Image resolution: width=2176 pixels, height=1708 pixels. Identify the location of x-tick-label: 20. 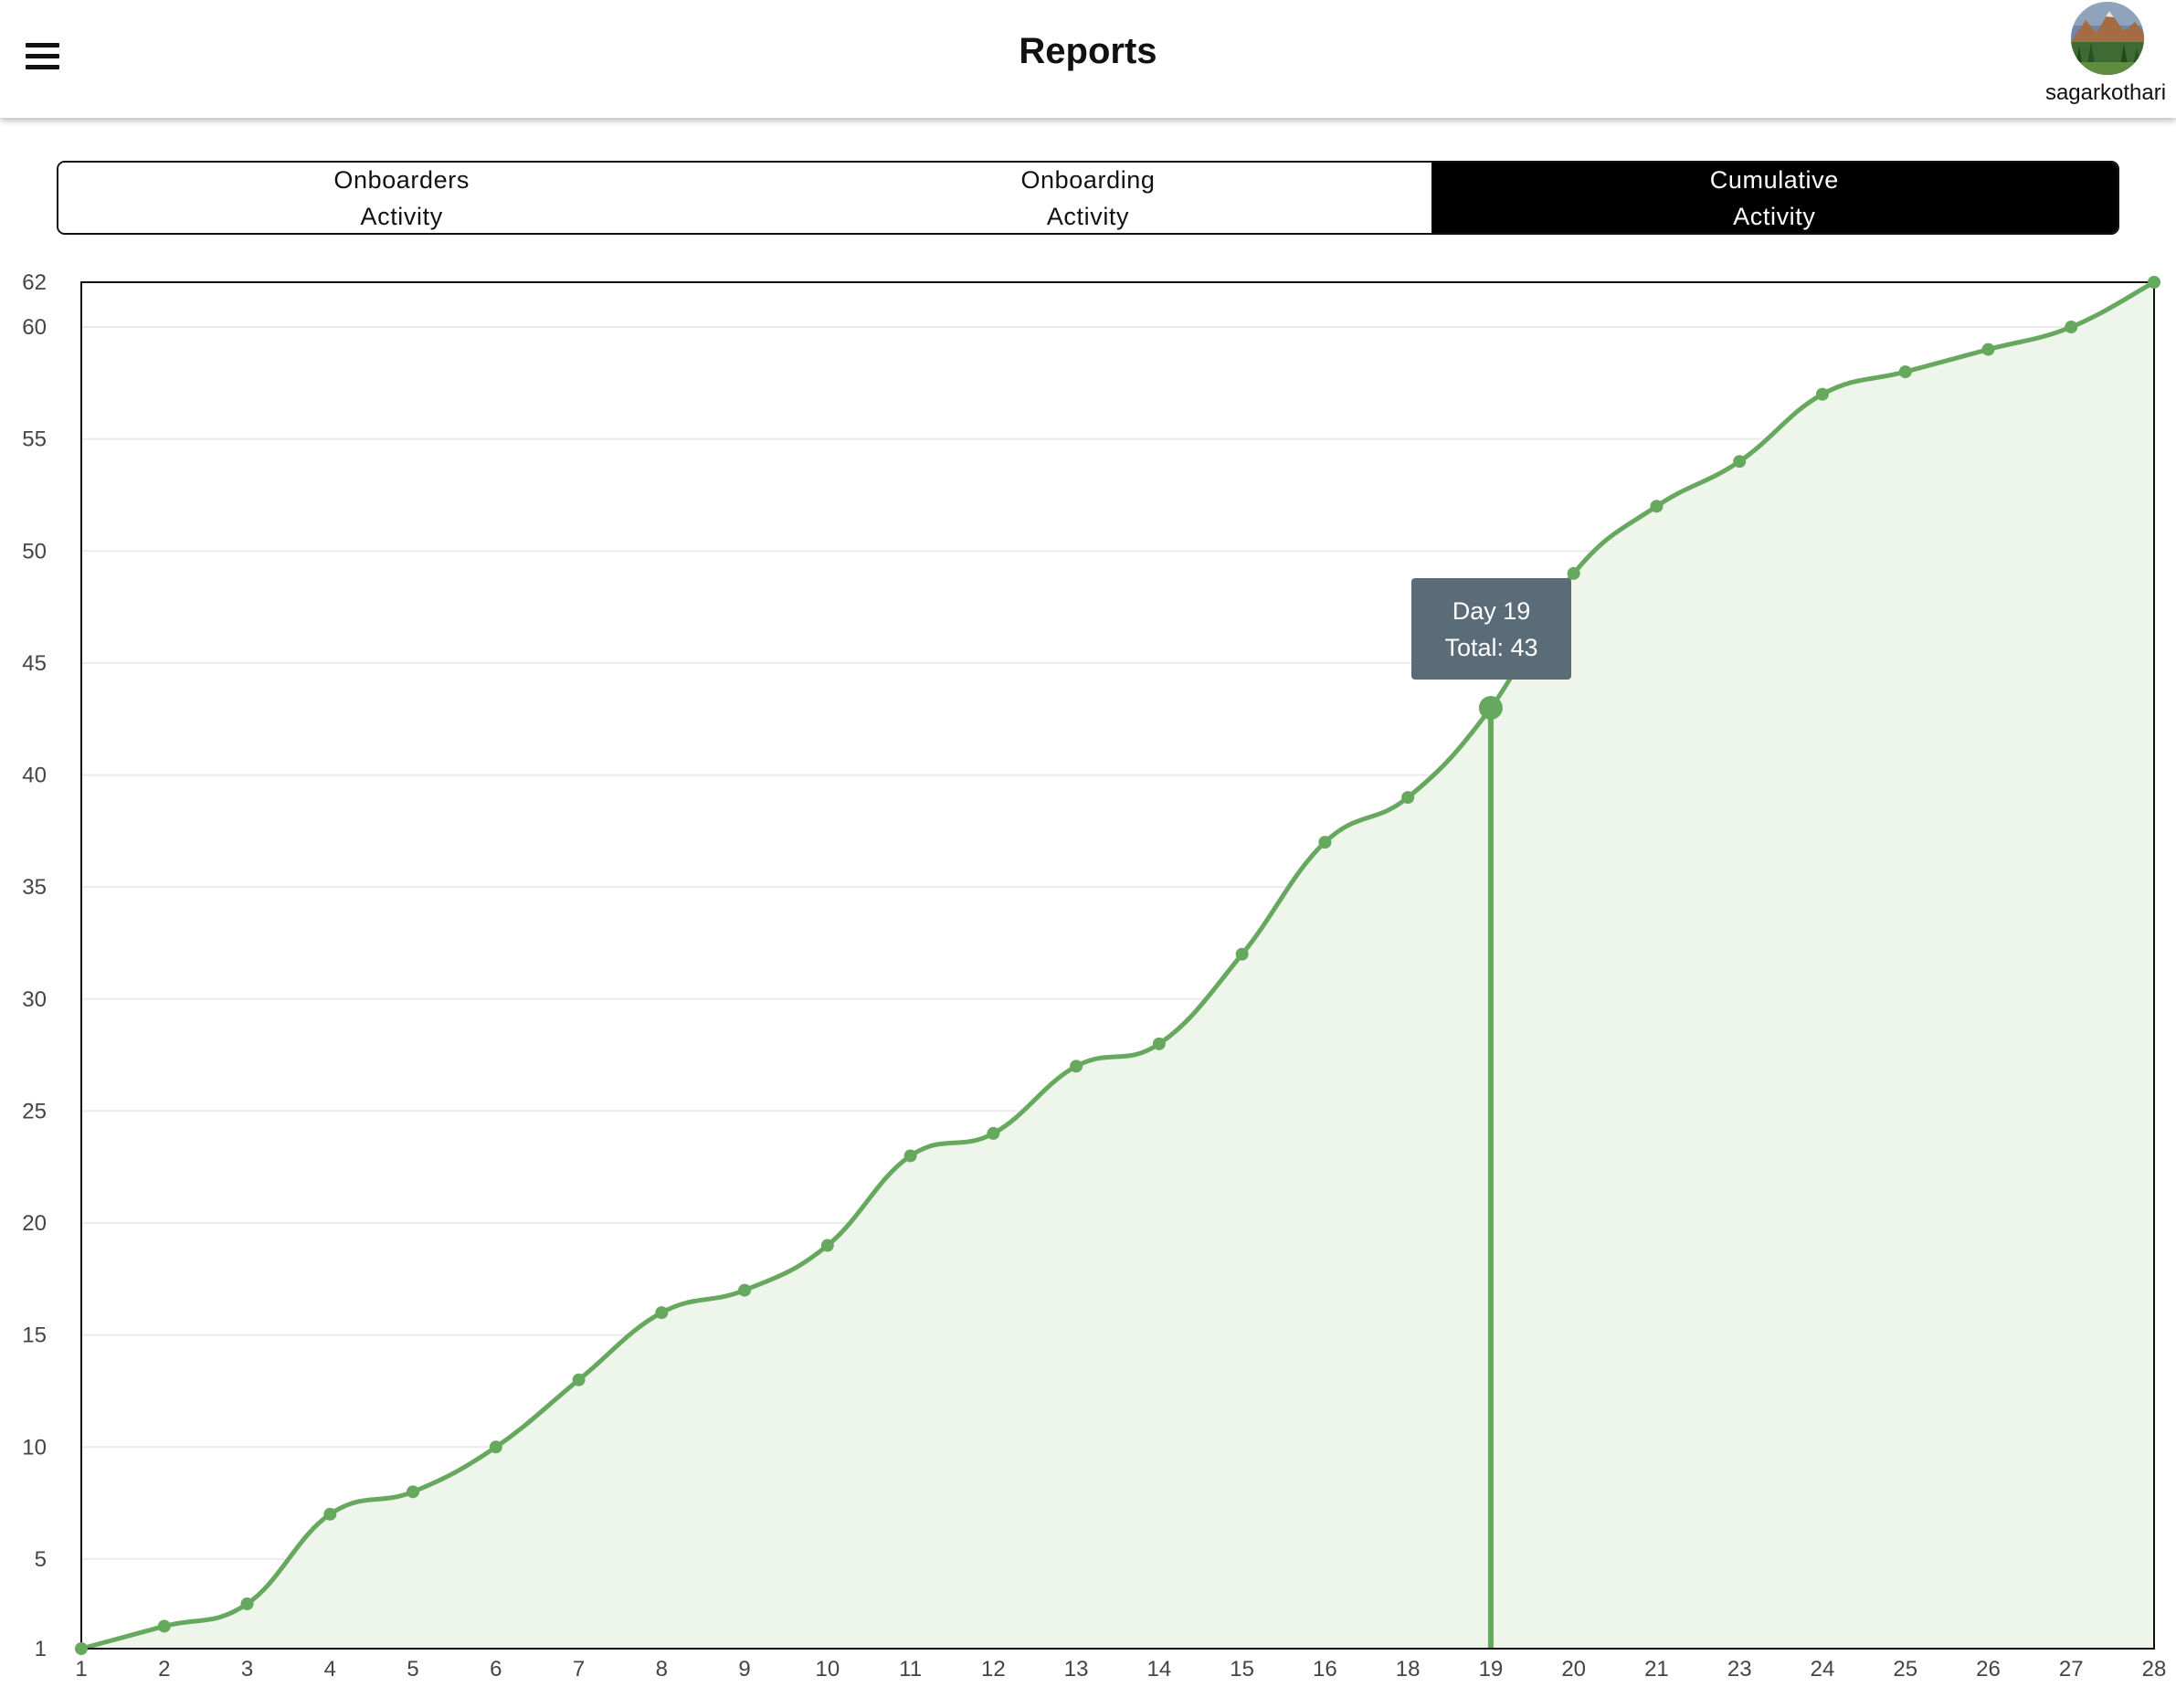
(1573, 1669).